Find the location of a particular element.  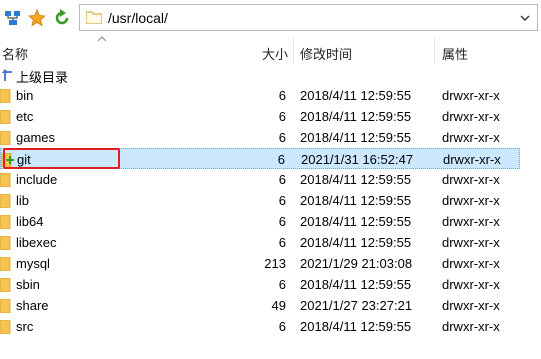

column-header: 名称 大小 修改时间 属性 is located at coordinates (270, 51).